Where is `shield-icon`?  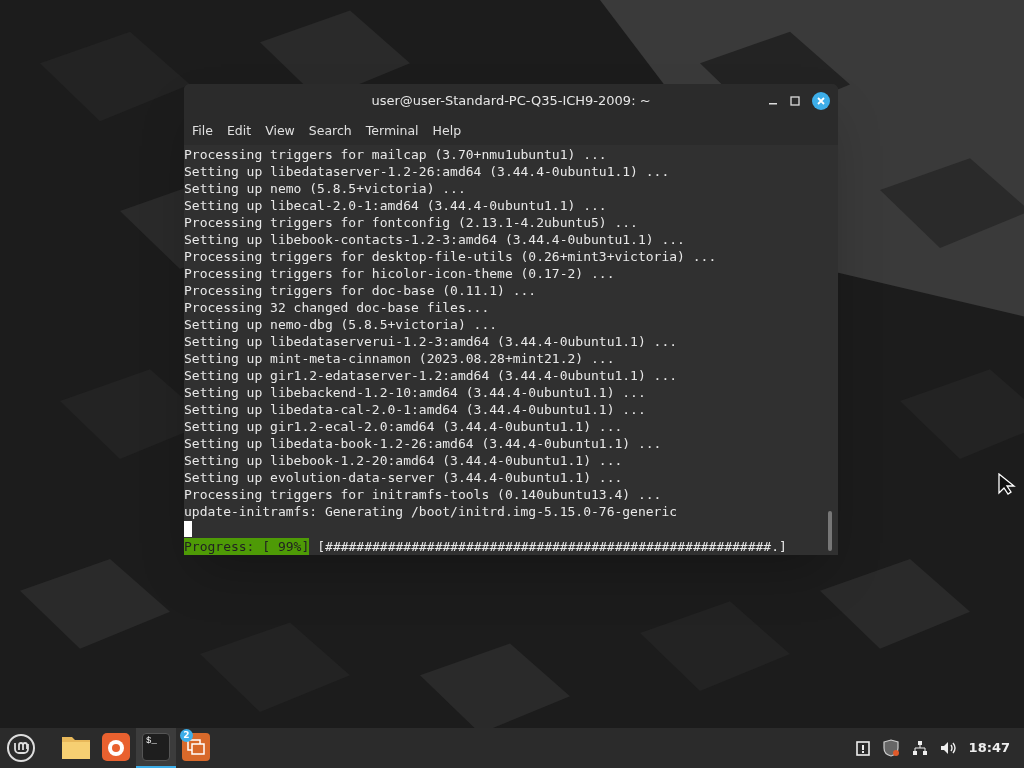 shield-icon is located at coordinates (890, 748).